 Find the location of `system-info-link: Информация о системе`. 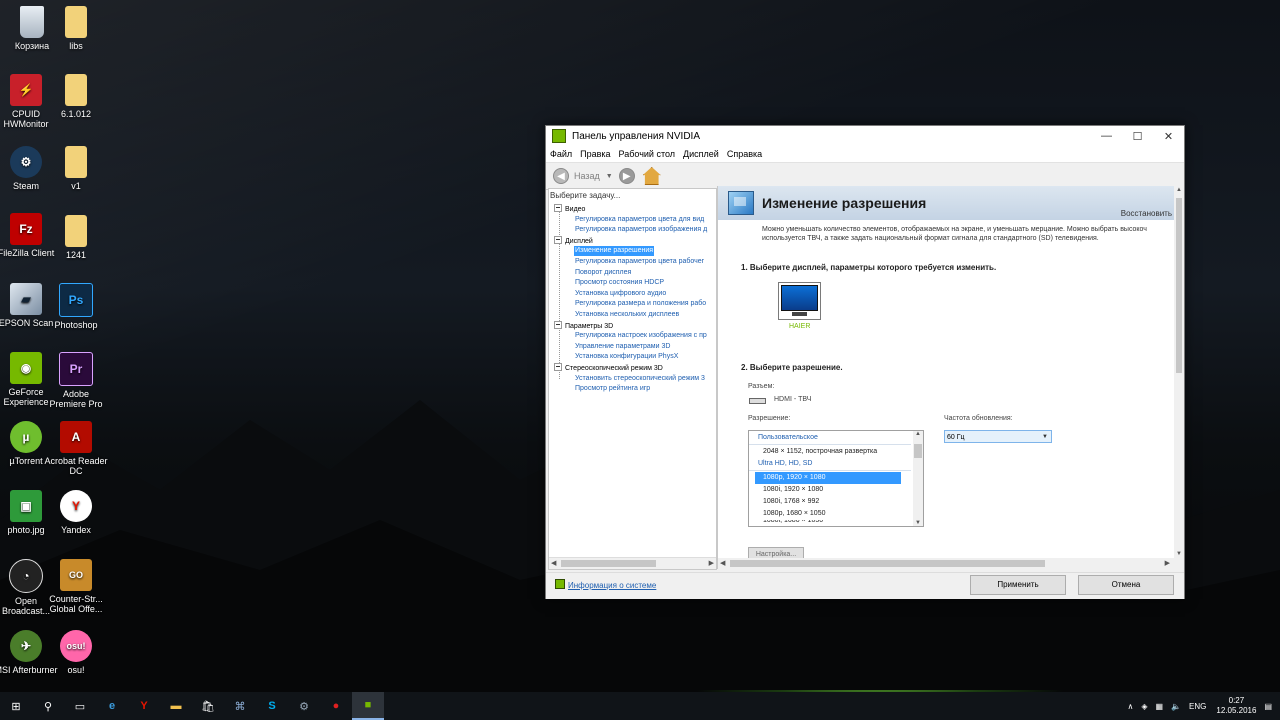

system-info-link: Информация о системе is located at coordinates (605, 584).